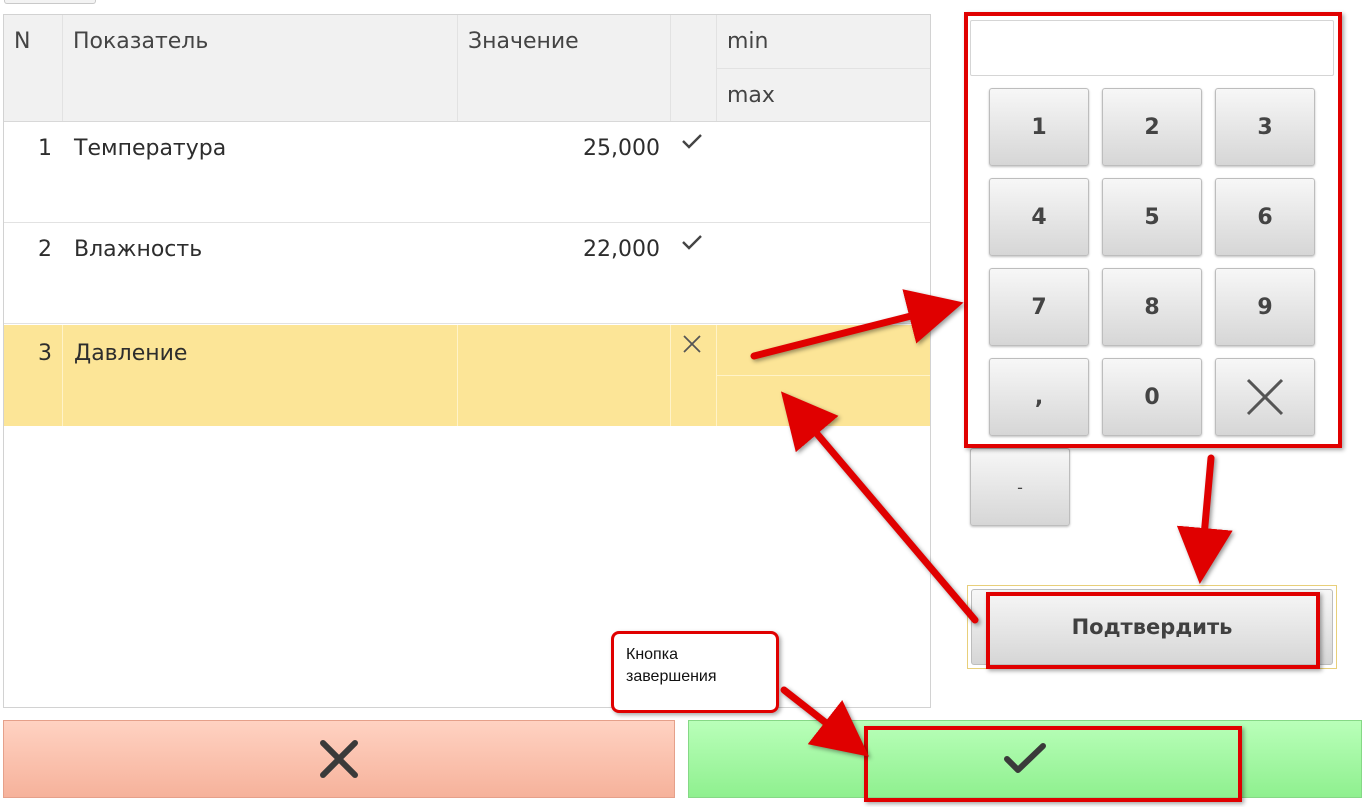 This screenshot has height=807, width=1371. Describe the element at coordinates (260, 68) in the screenshot. I see `column-header-indicator: Показатель` at that location.